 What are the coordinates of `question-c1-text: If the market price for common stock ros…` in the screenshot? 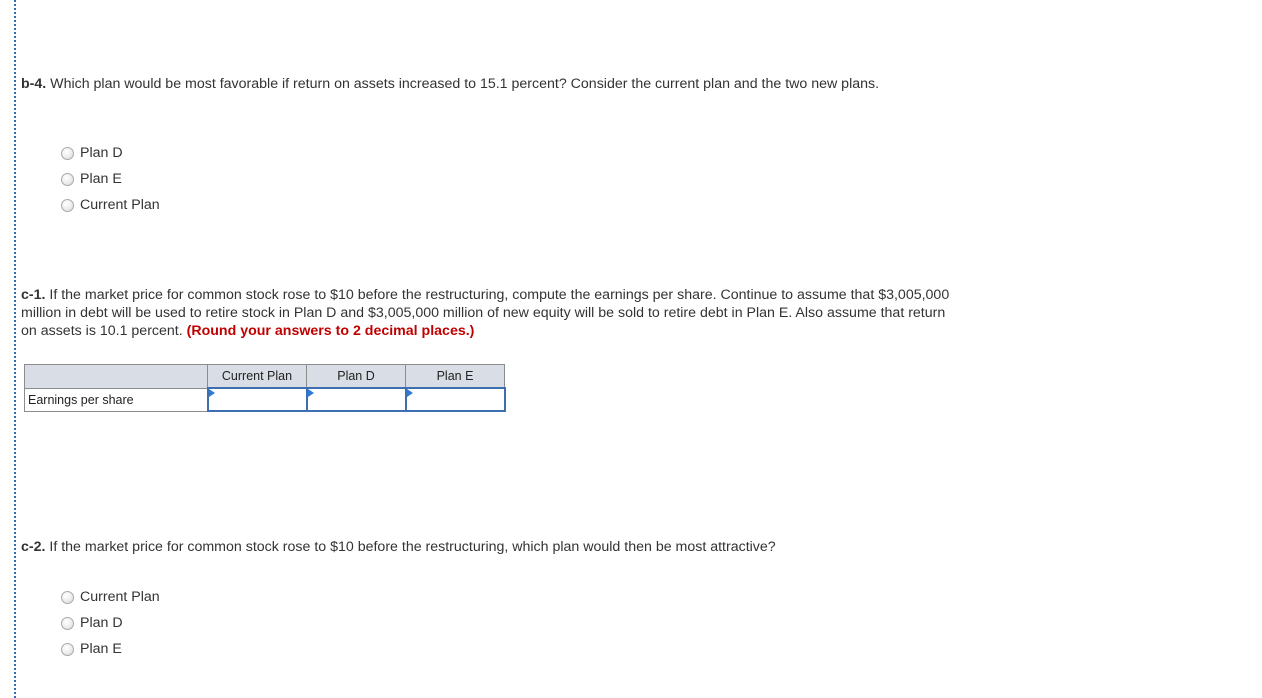 It's located at (485, 313).